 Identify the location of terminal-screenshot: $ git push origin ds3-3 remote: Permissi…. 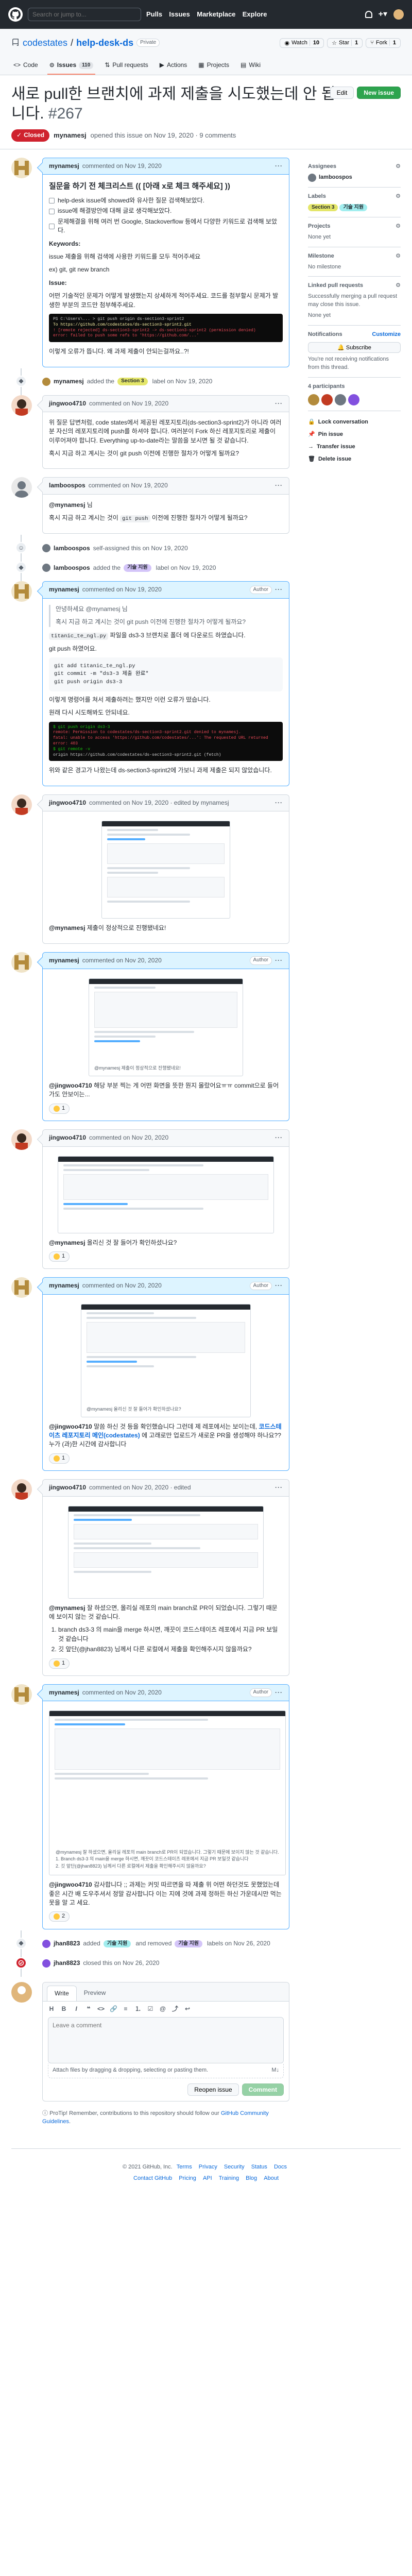
(166, 741).